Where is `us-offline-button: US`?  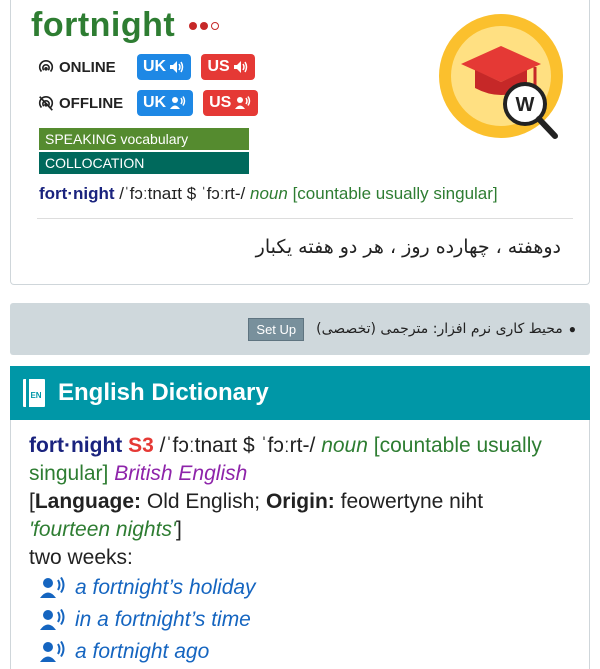
us-offline-button: US is located at coordinates (231, 103).